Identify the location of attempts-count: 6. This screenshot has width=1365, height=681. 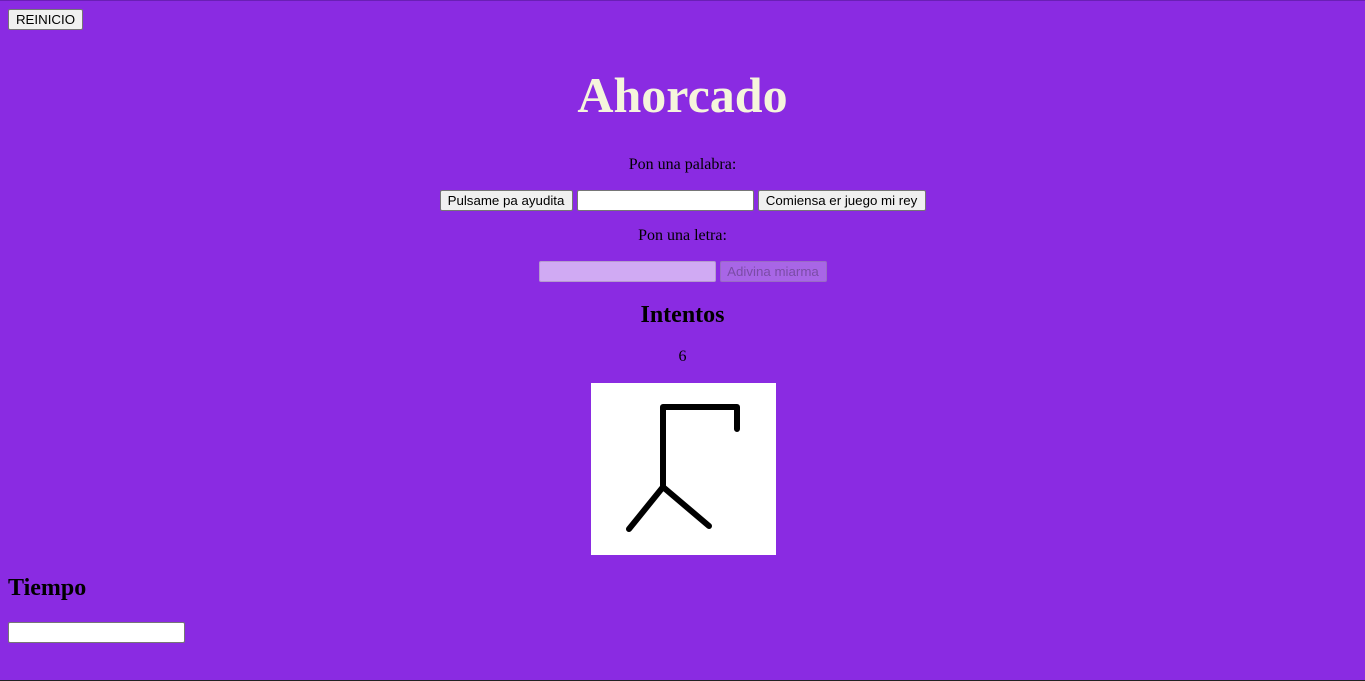
(682, 356).